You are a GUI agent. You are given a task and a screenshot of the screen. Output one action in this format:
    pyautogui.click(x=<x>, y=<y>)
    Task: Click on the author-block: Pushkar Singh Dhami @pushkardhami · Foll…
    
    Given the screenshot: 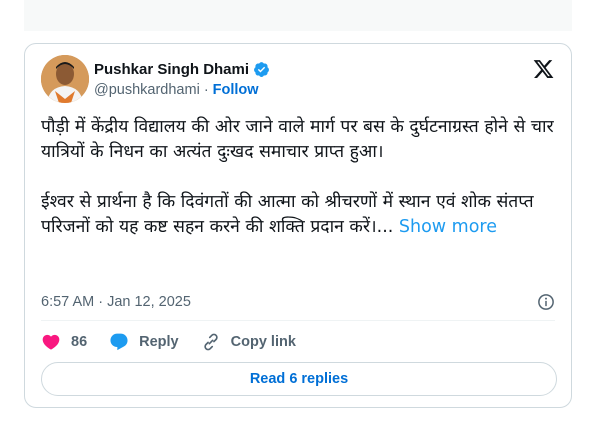 What is the action you would take?
    pyautogui.click(x=182, y=79)
    